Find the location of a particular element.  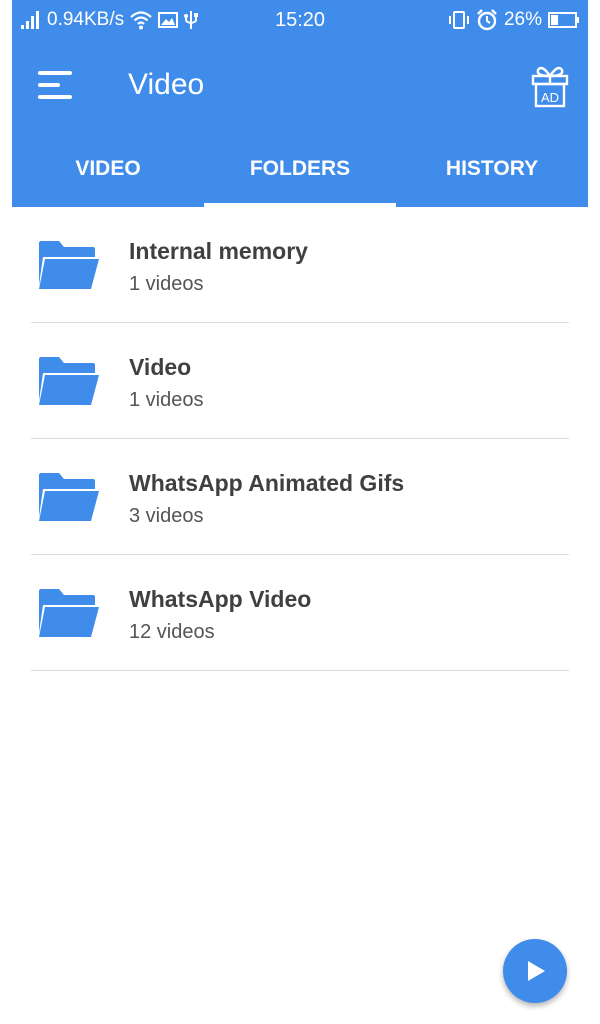

play-icon is located at coordinates (536, 971).